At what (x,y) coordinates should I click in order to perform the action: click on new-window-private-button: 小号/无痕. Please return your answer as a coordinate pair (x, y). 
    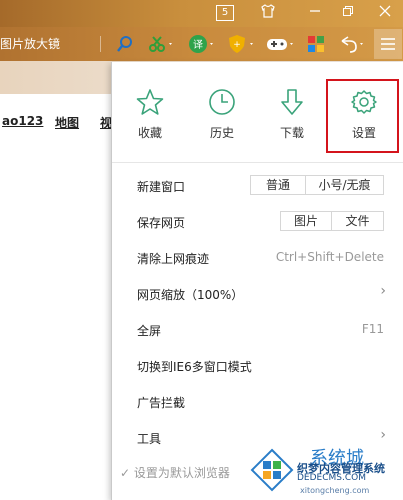
    Looking at the image, I should click on (344, 185).